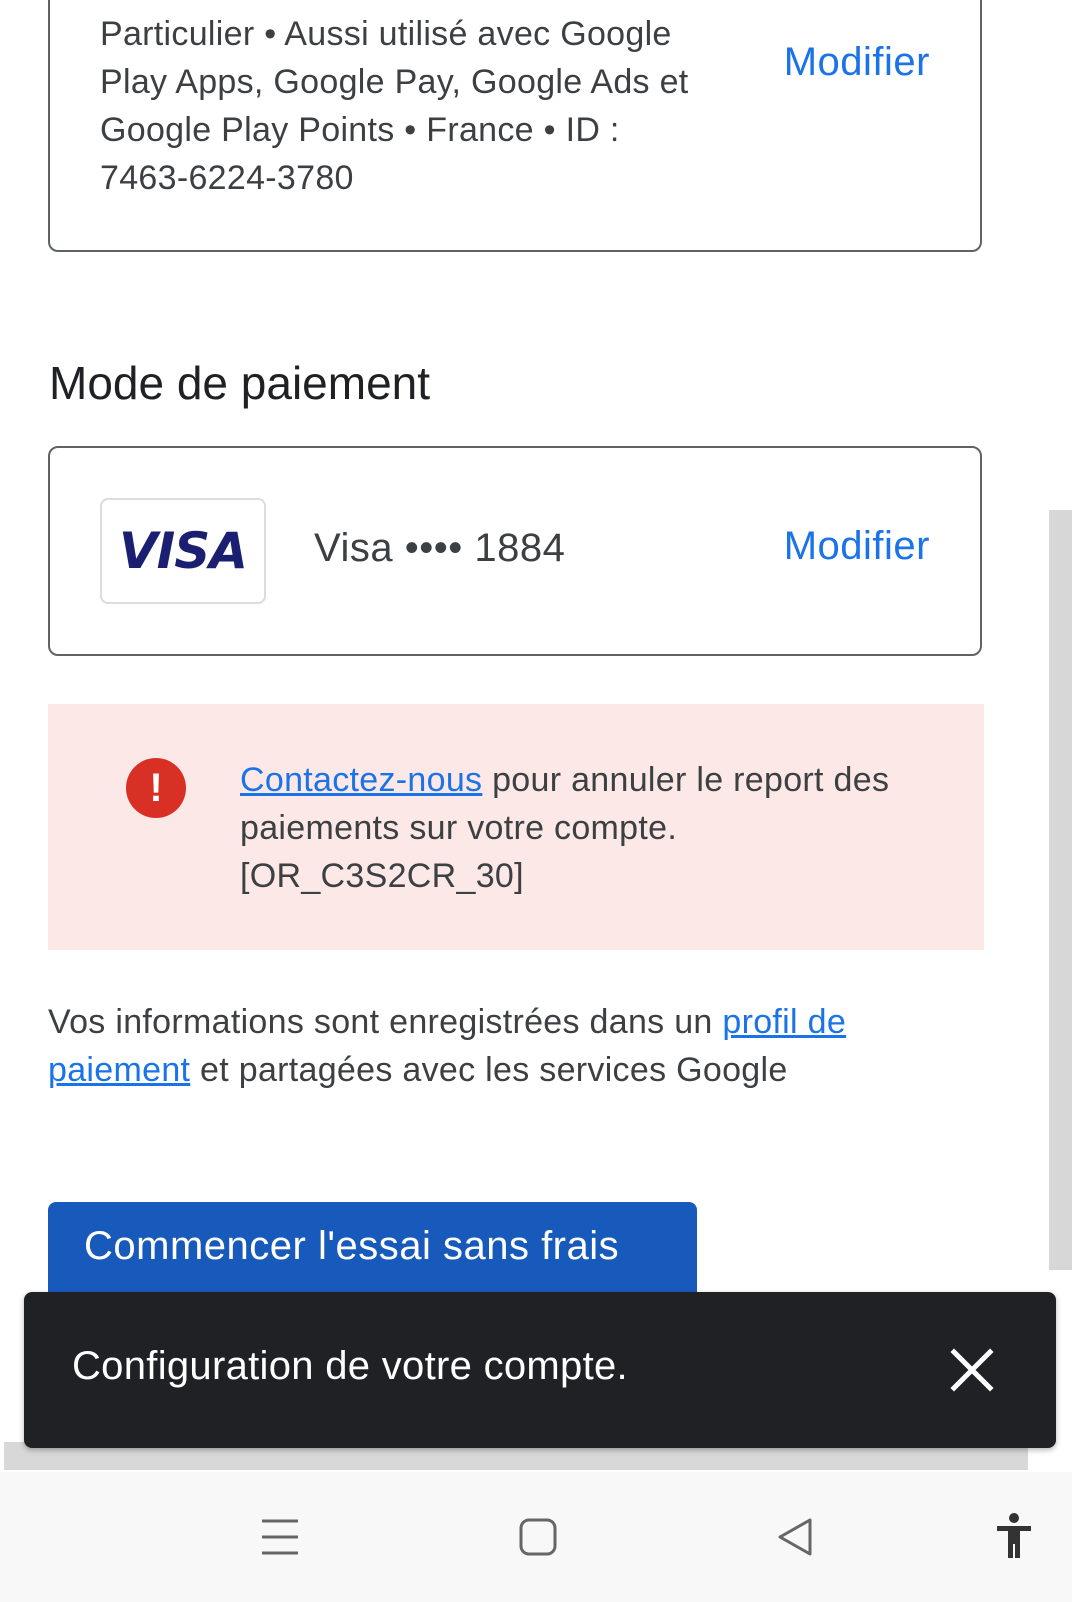 This screenshot has width=1072, height=1602. I want to click on snackbar: Configuration de votre compte., so click(540, 1370).